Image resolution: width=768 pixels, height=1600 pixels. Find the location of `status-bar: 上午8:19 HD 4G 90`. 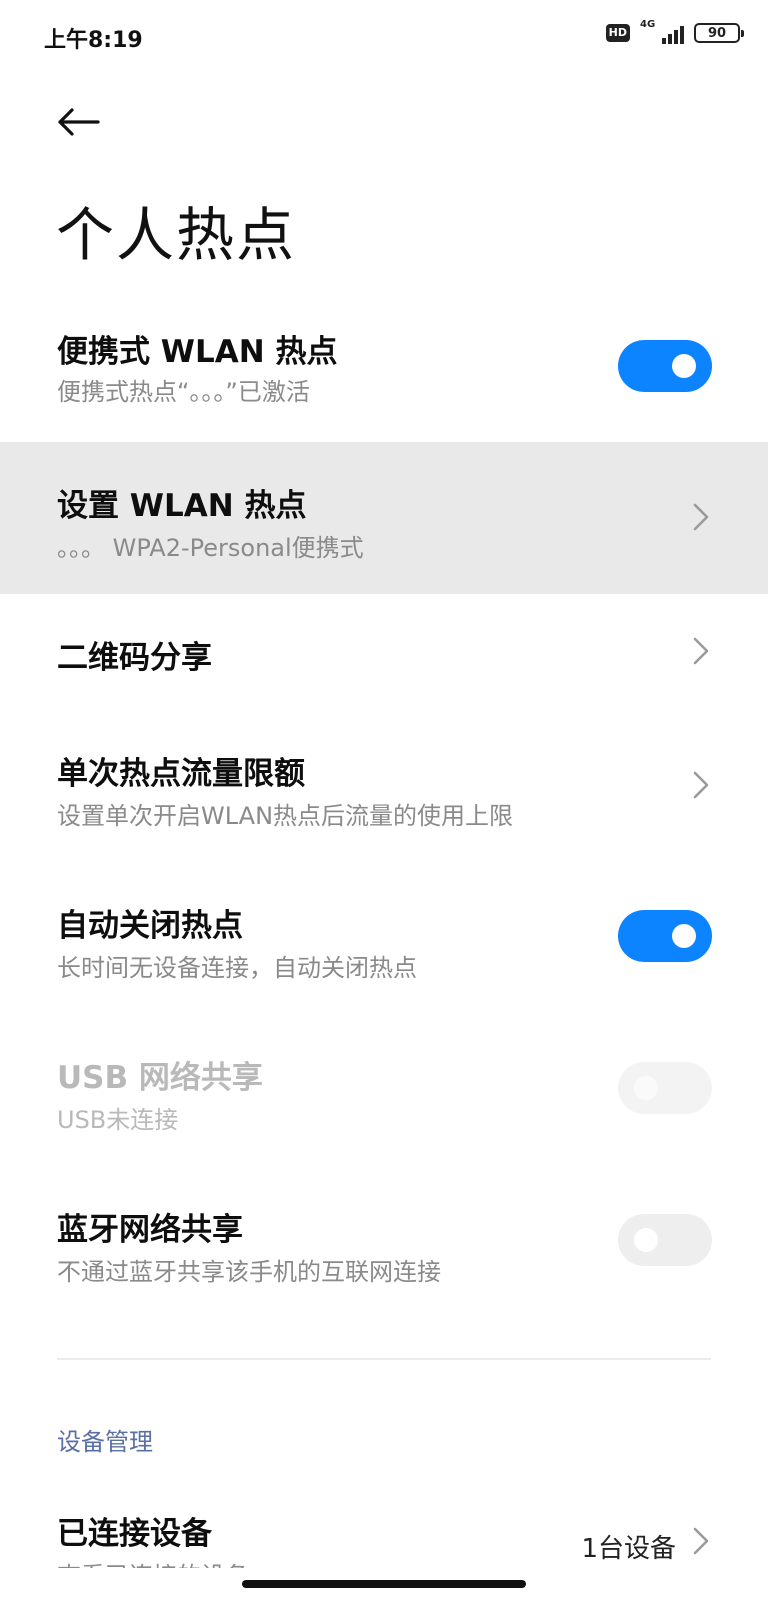

status-bar: 上午8:19 HD 4G 90 is located at coordinates (384, 36).